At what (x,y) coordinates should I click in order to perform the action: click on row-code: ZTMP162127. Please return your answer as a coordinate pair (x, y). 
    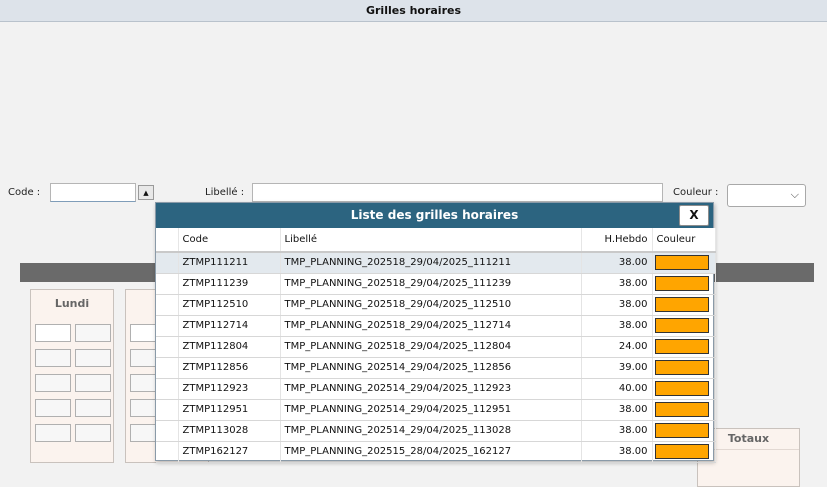
    Looking at the image, I should click on (229, 452).